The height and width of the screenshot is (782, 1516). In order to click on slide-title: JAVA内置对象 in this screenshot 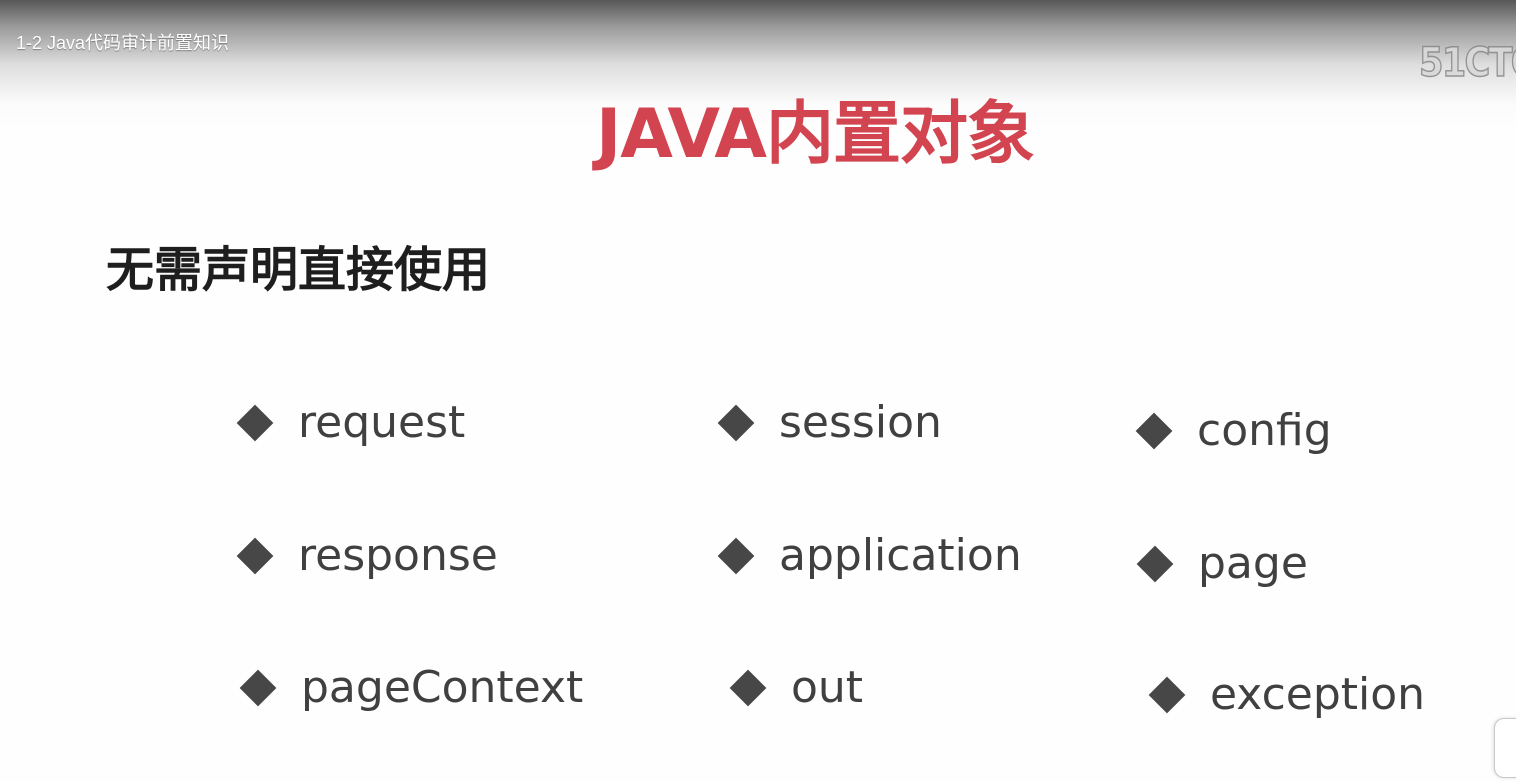, I will do `click(815, 134)`.